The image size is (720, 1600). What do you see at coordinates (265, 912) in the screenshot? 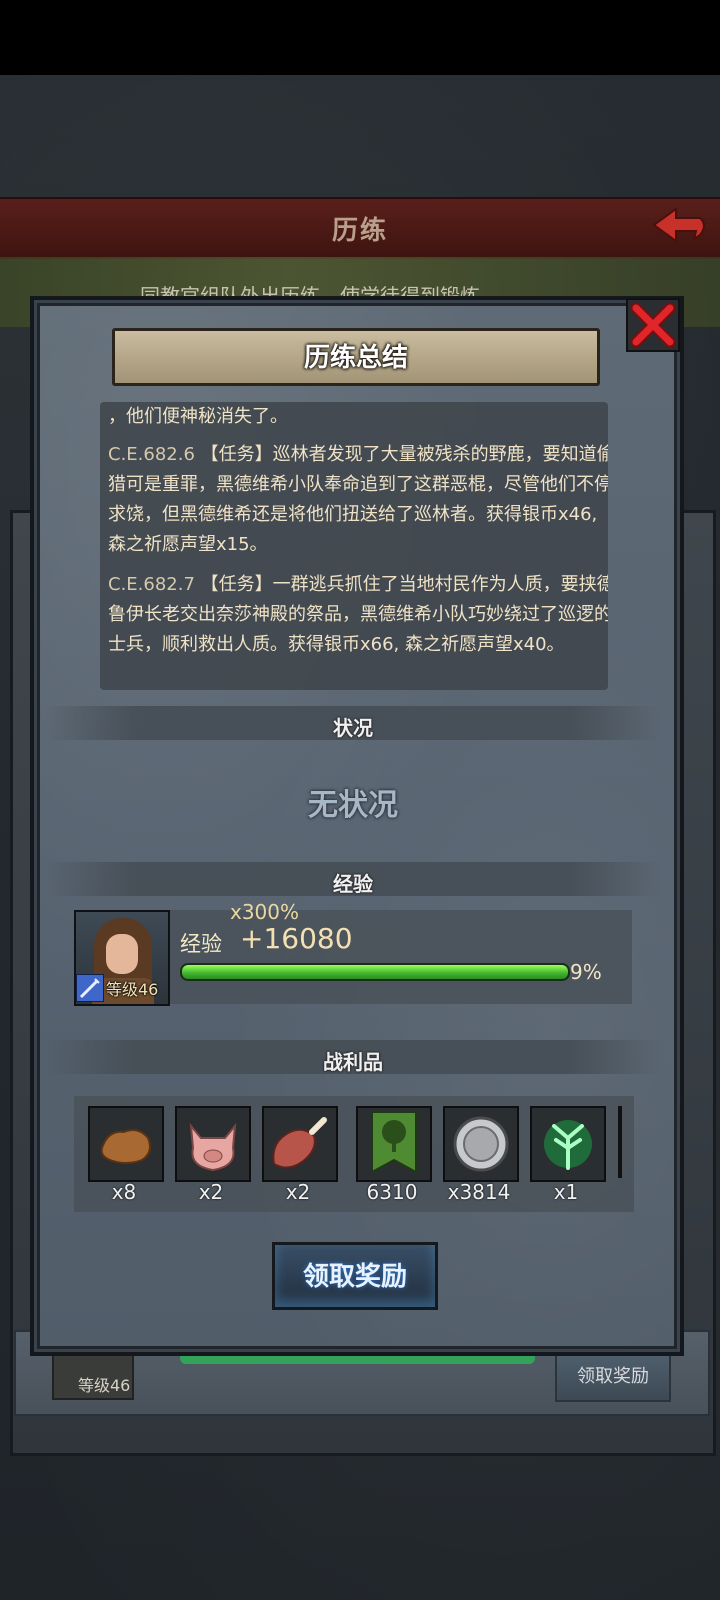
I see `exp-multiplier: x300%` at bounding box center [265, 912].